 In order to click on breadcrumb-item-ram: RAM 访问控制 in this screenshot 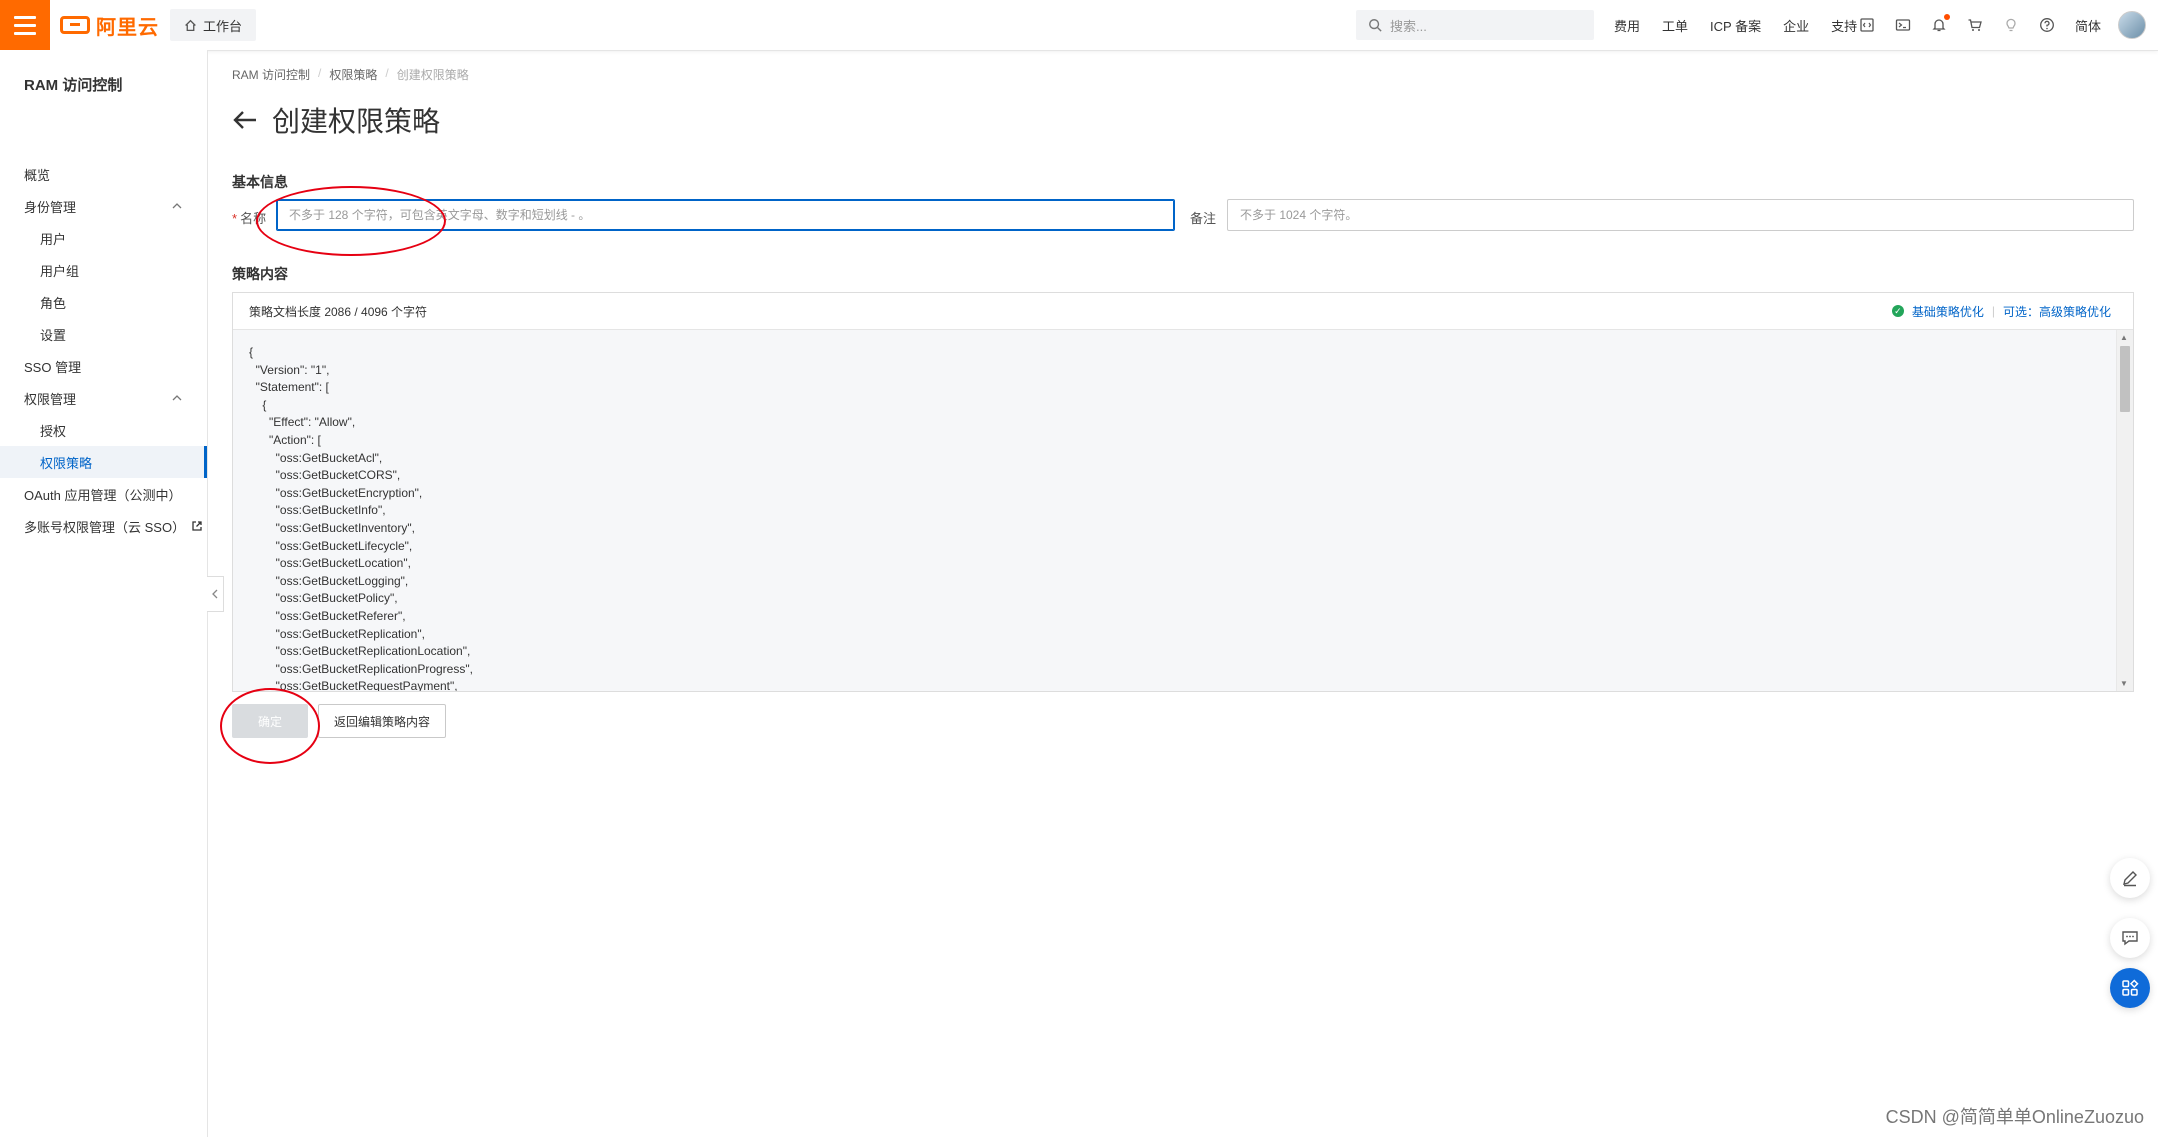, I will do `click(271, 74)`.